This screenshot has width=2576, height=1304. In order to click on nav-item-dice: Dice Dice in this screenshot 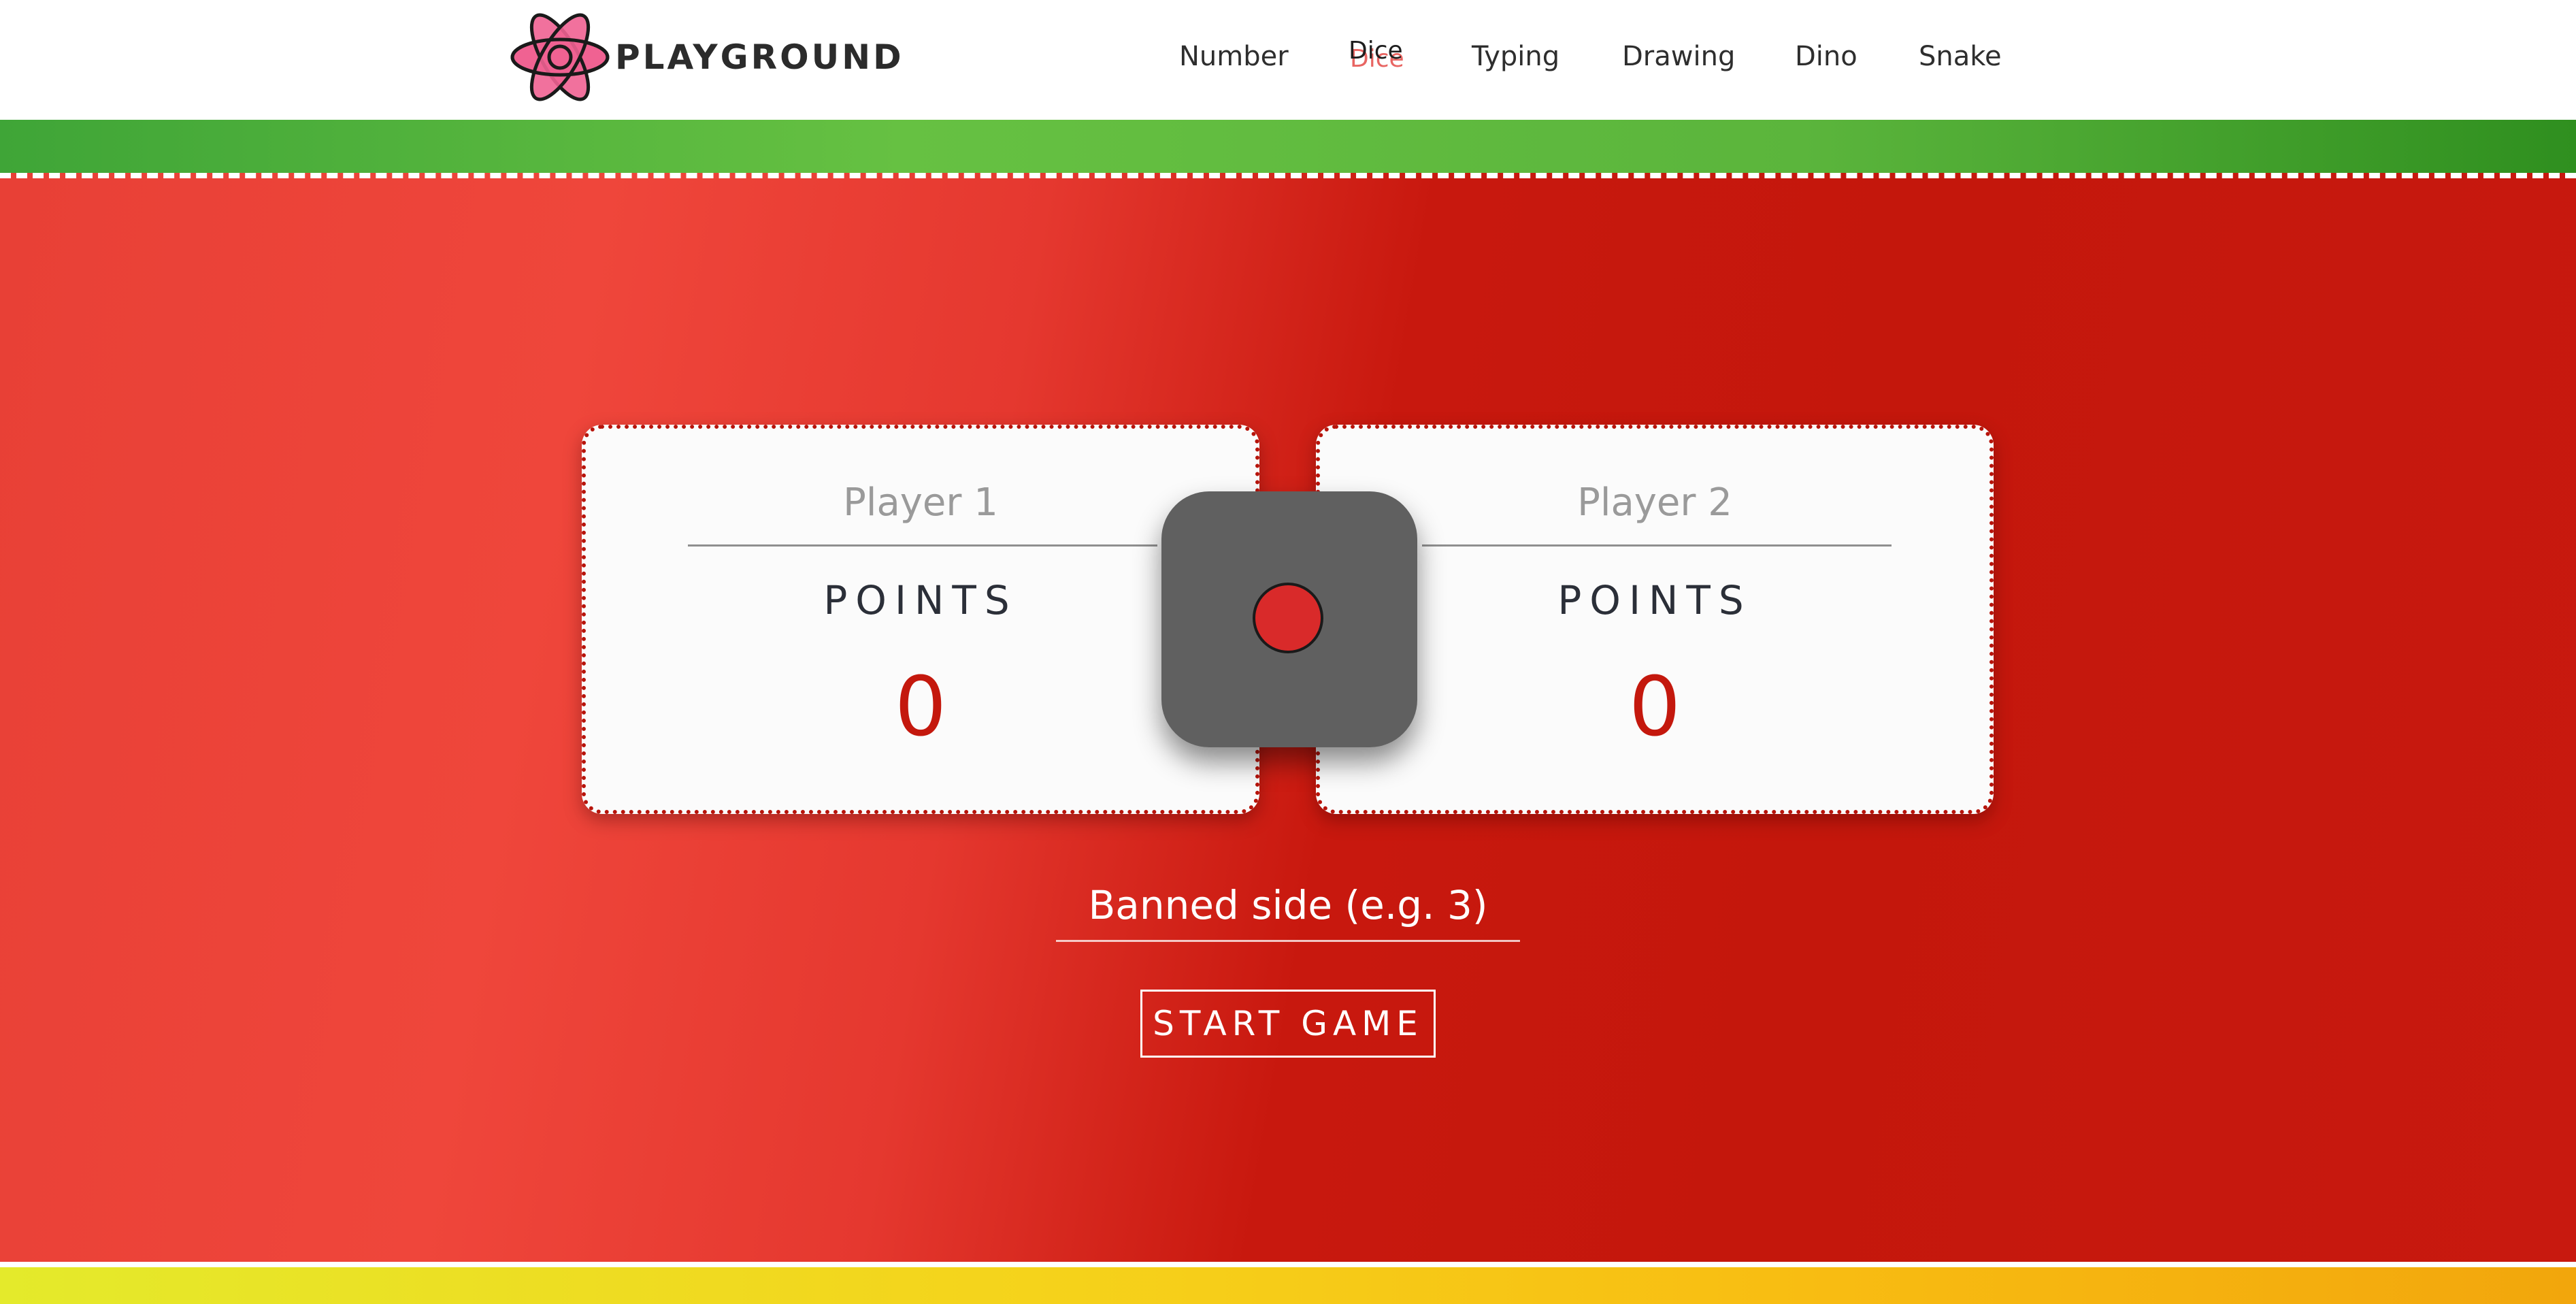, I will do `click(1376, 51)`.